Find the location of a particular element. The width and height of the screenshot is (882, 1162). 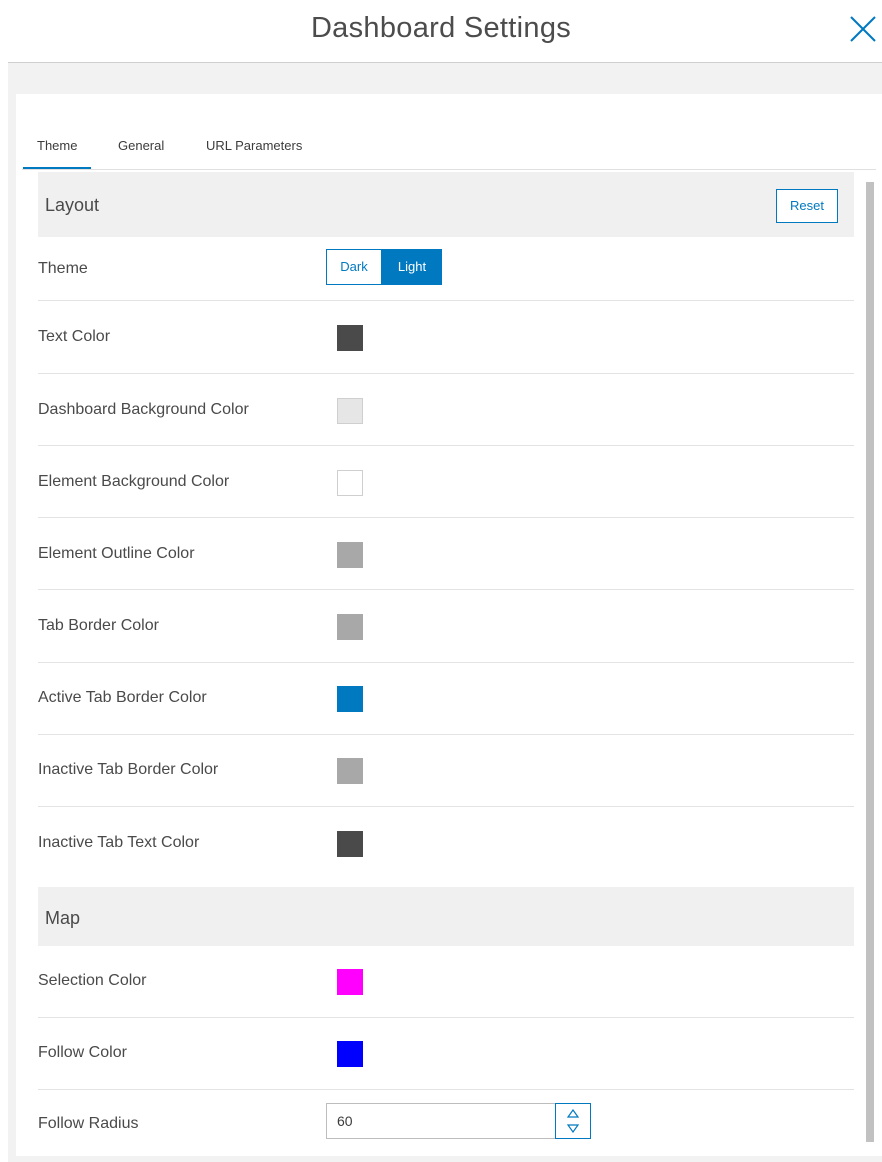

color-row-label: Element Outline Color is located at coordinates (116, 553).